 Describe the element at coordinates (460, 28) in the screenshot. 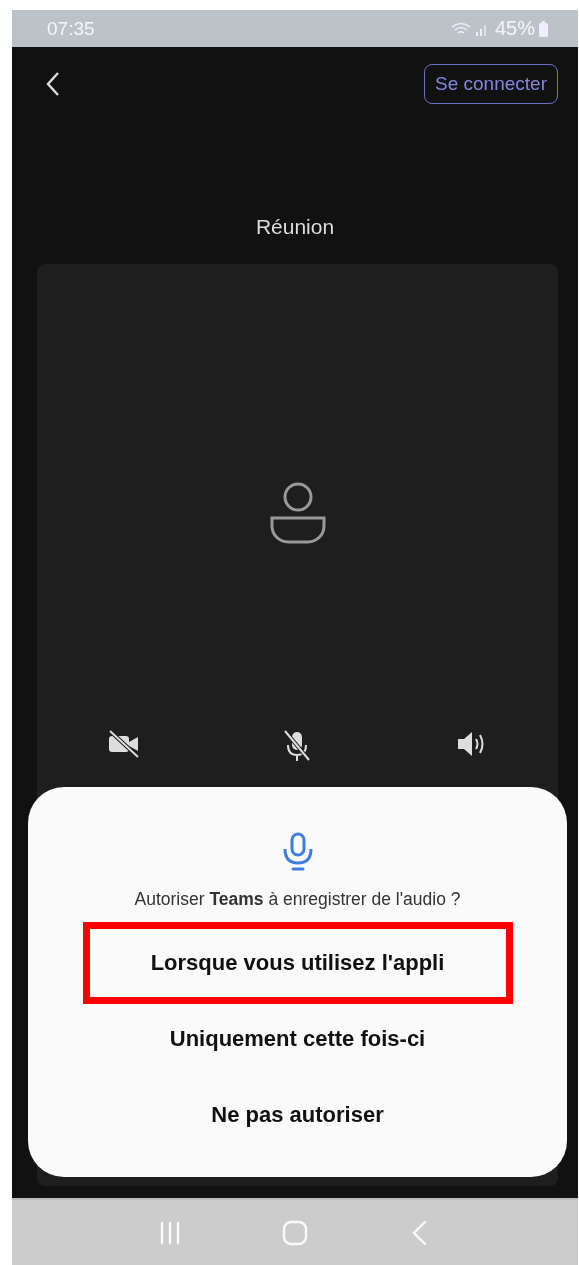

I see `wifi-icon` at that location.